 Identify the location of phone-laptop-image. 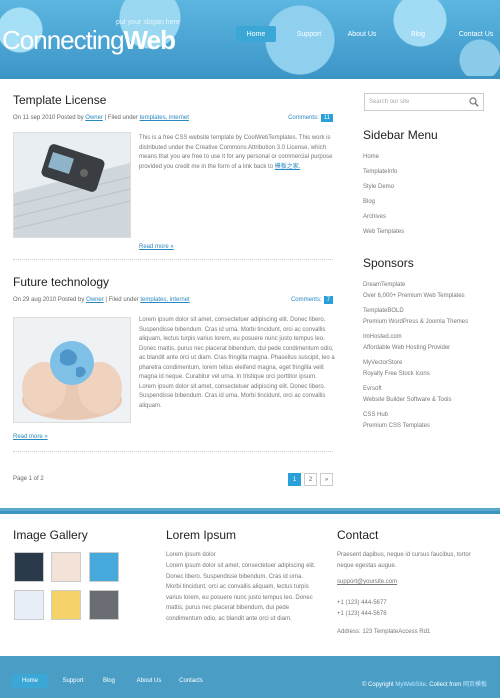
(72, 185).